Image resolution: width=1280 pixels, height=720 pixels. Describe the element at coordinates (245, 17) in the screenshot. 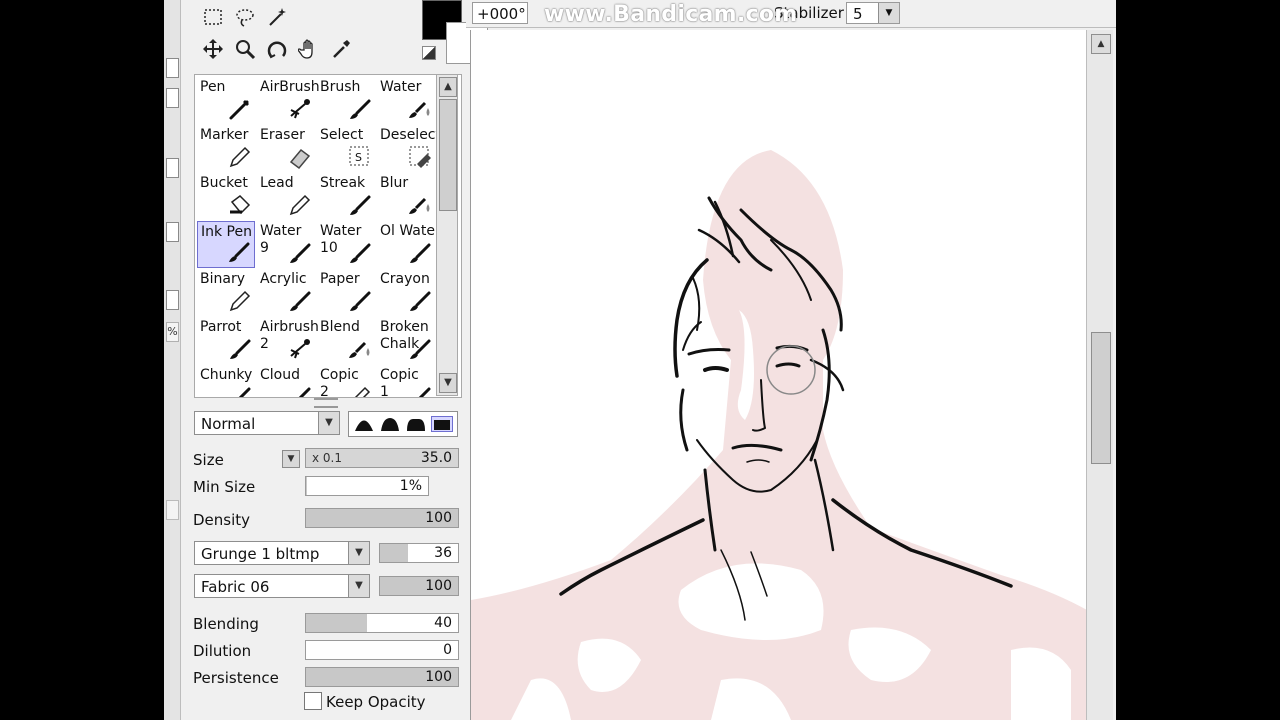

I see `lasso-icon` at that location.